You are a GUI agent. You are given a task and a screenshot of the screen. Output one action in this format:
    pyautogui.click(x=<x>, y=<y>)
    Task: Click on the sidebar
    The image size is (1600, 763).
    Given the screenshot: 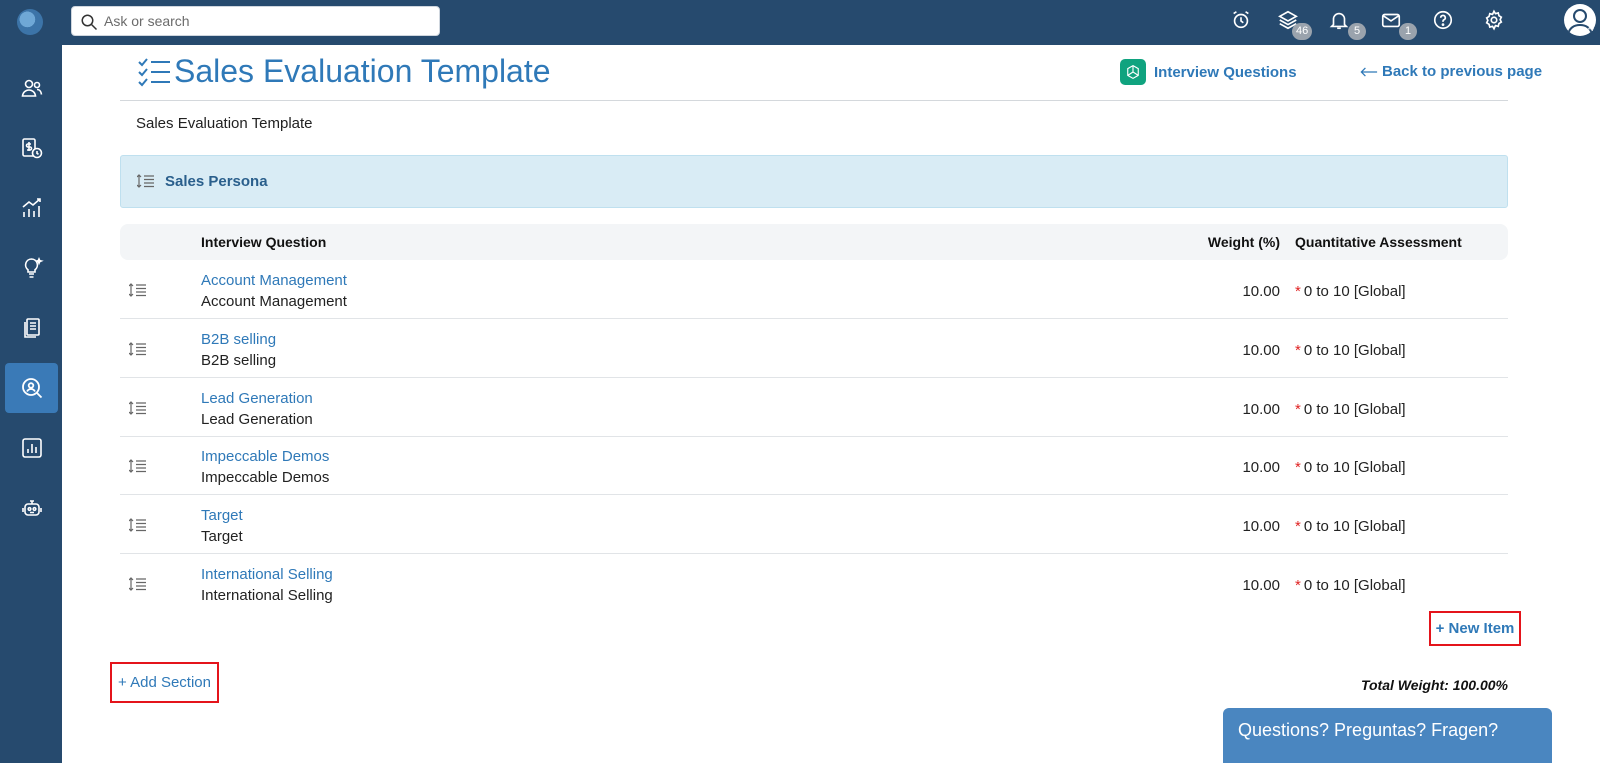 What is the action you would take?
    pyautogui.click(x=31, y=404)
    